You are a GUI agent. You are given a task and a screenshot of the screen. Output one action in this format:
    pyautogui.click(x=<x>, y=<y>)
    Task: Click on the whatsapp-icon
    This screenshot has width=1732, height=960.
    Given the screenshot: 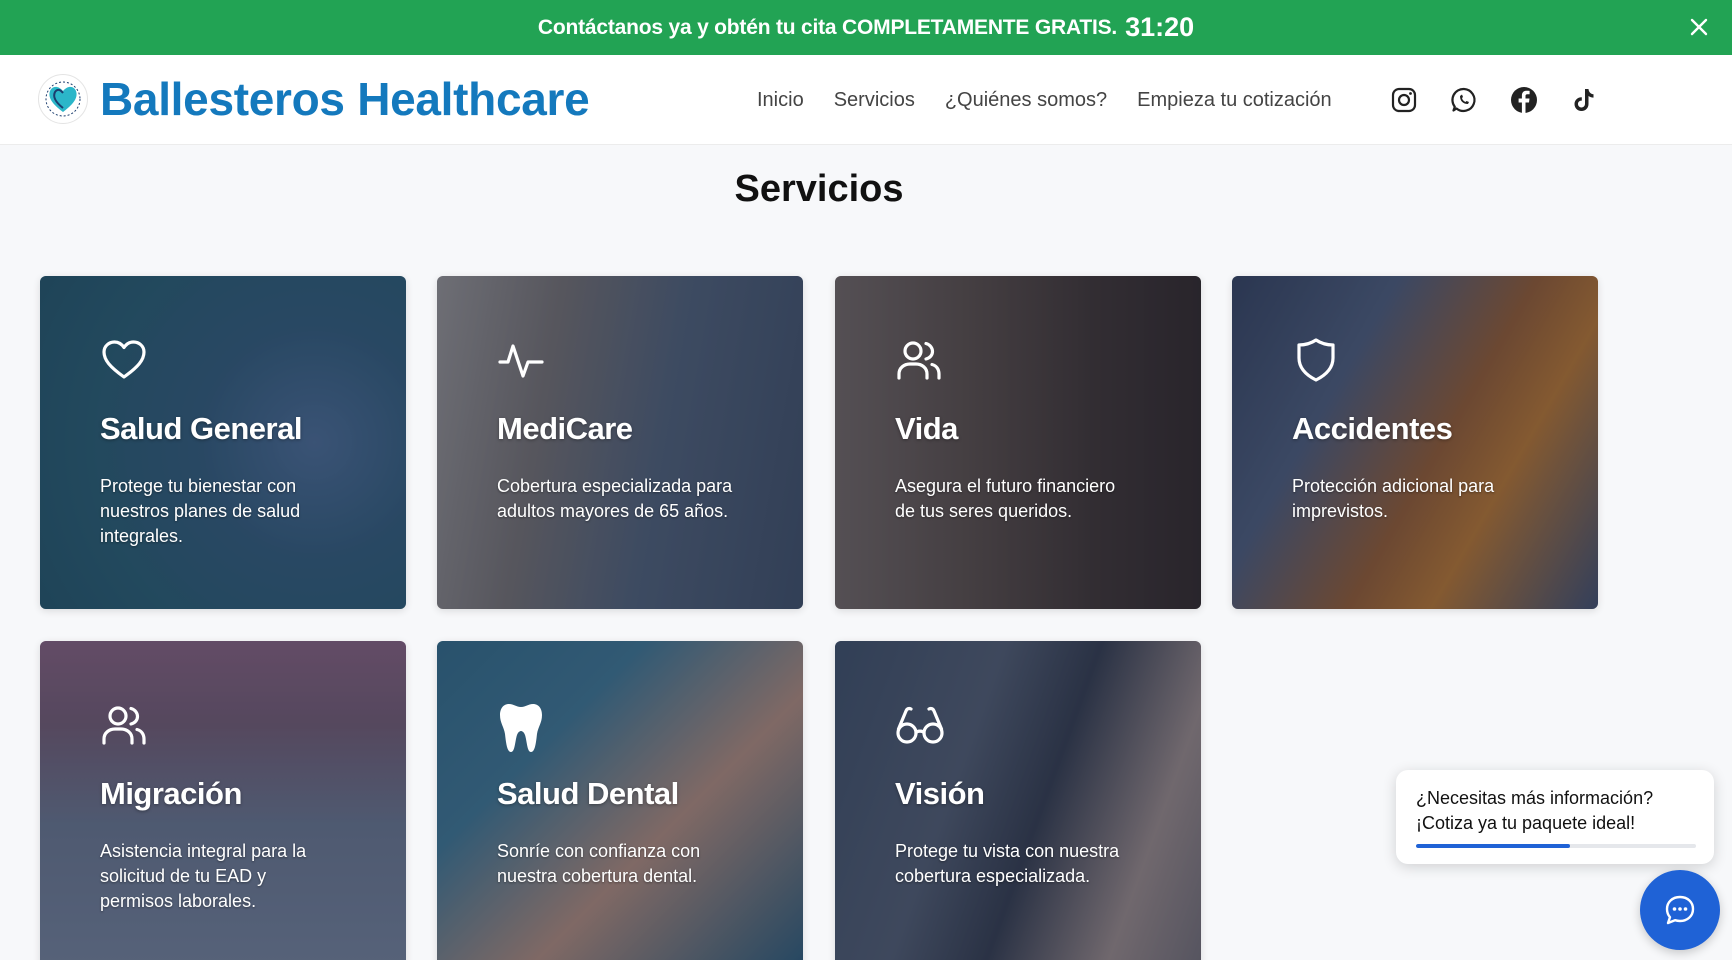 What is the action you would take?
    pyautogui.click(x=1464, y=100)
    